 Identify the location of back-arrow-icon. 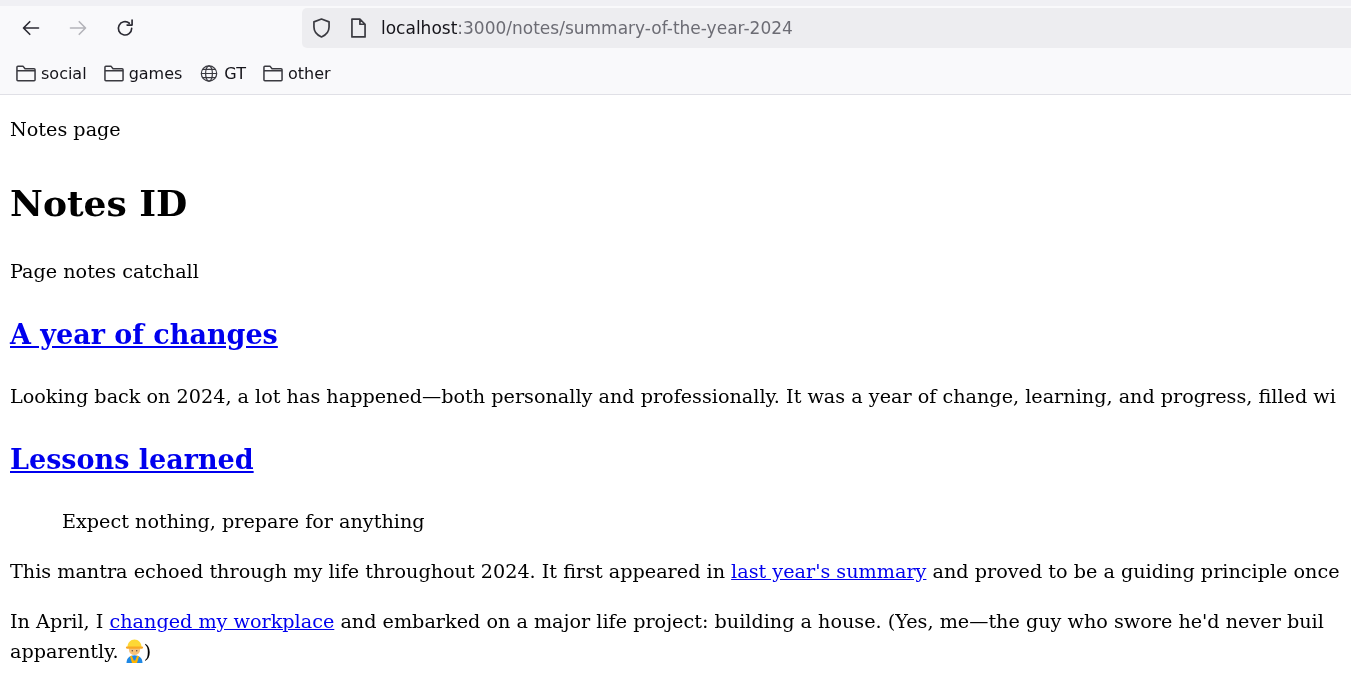
(31, 28).